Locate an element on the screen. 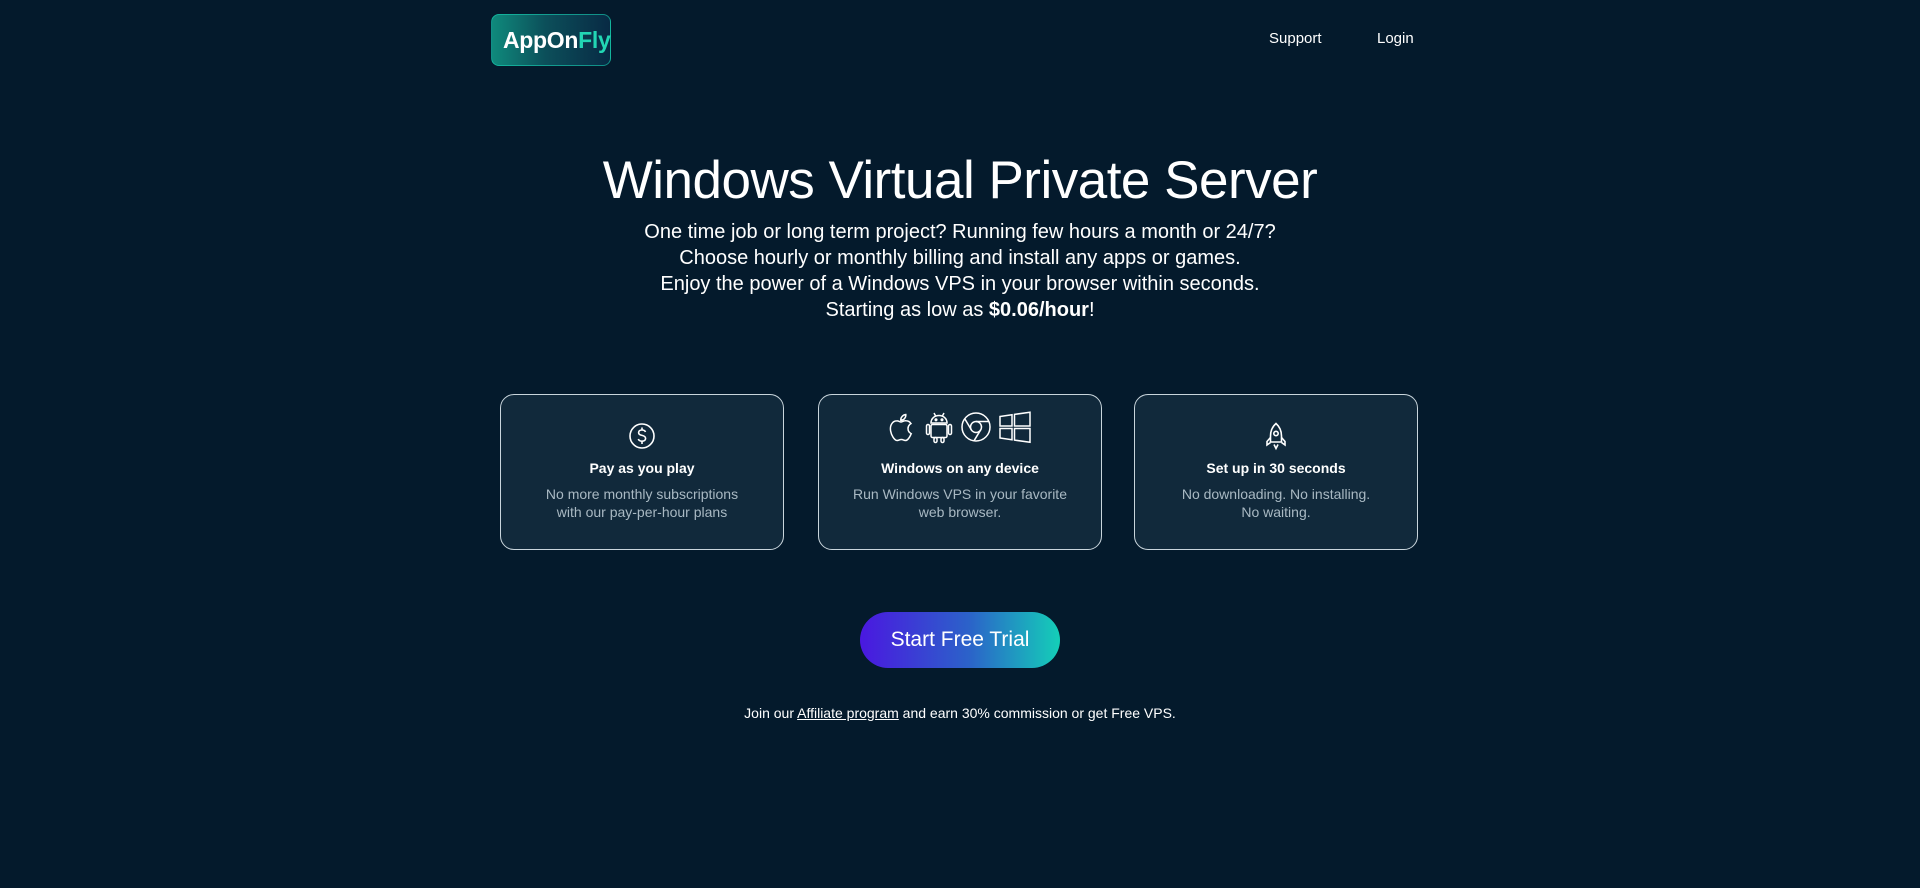  chrome-icon is located at coordinates (976, 427).